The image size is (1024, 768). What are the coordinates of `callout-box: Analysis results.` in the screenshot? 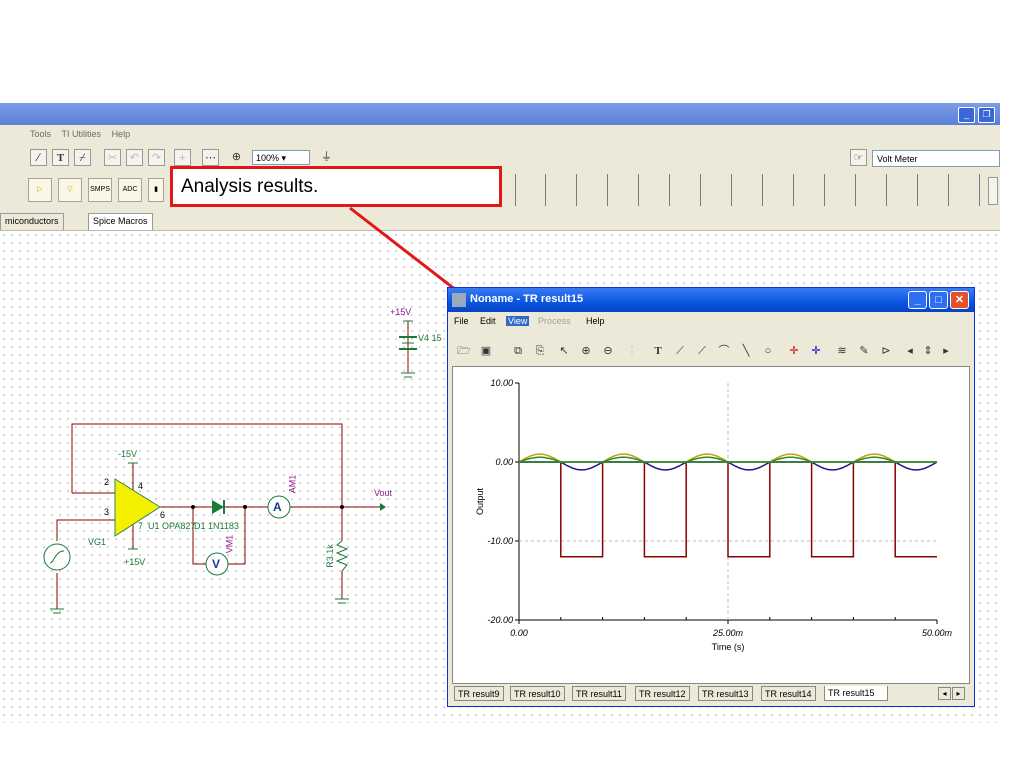 It's located at (336, 186).